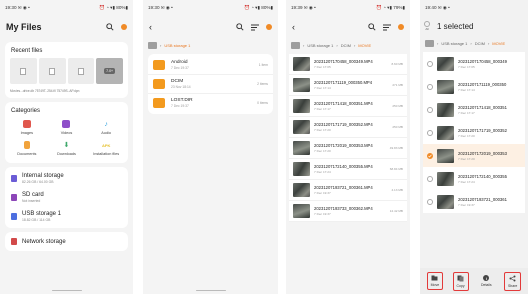 The image size is (528, 294). Describe the element at coordinates (27, 127) in the screenshot. I see `category-images: Images` at that location.